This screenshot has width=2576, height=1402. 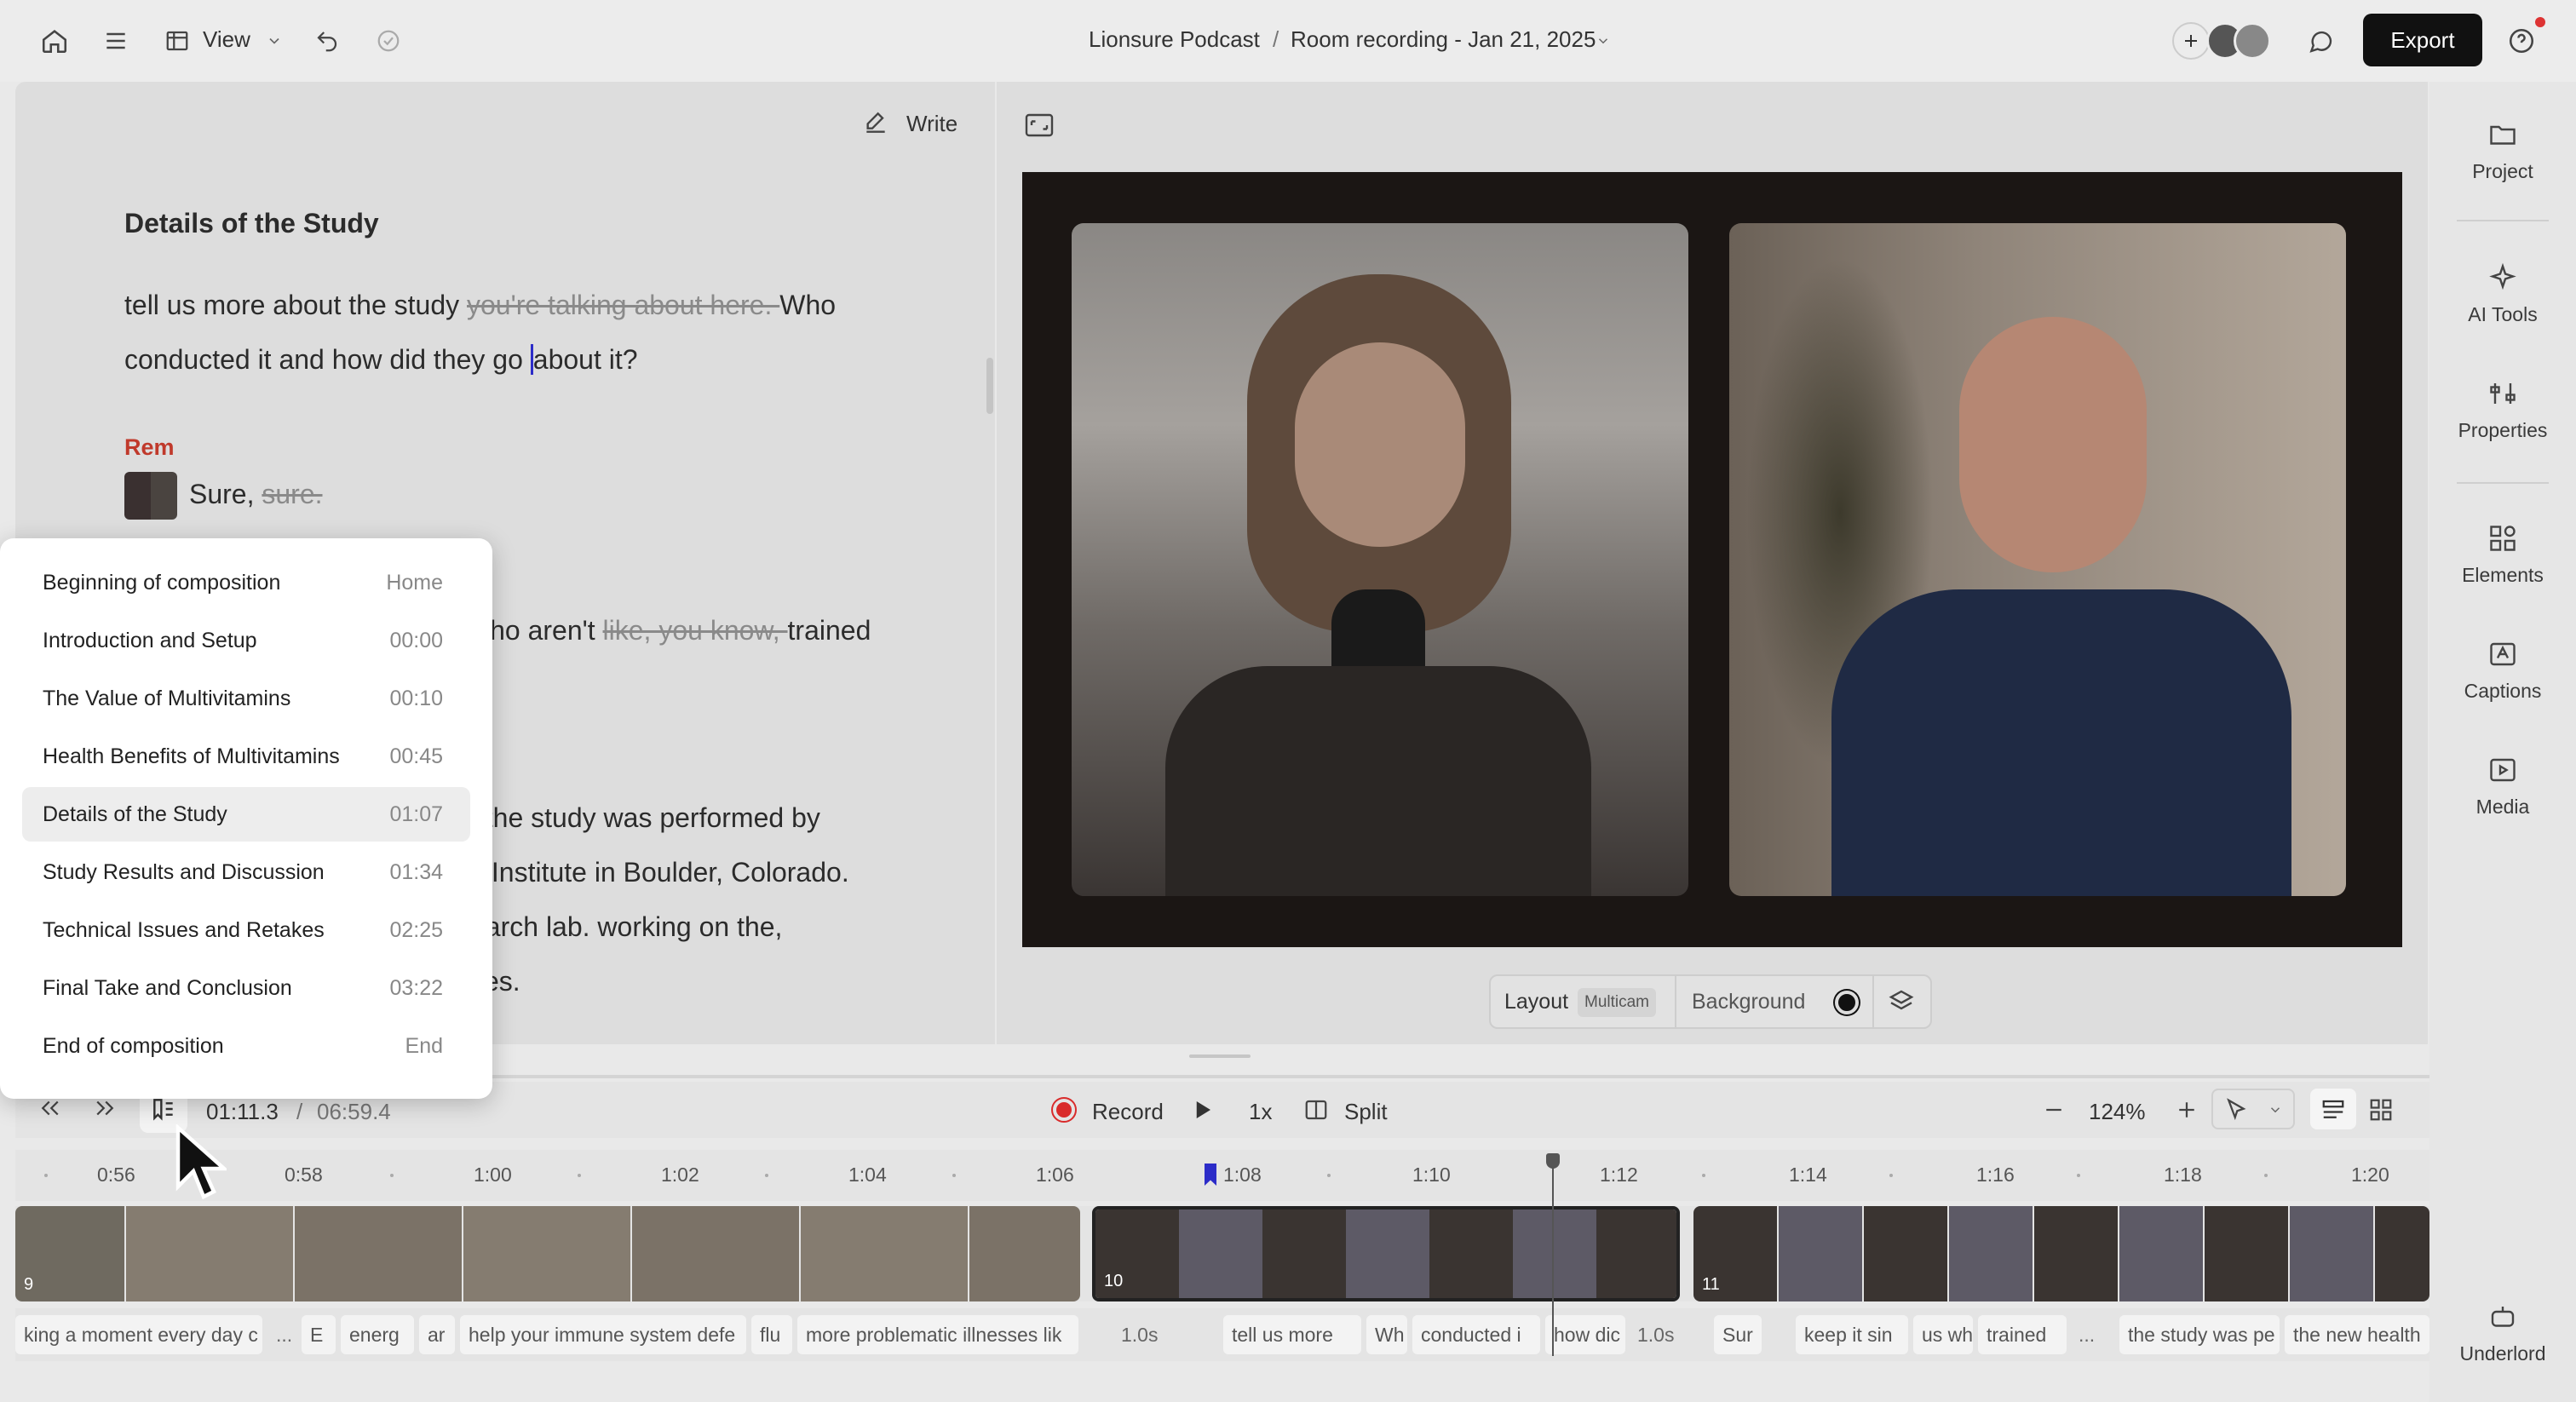 I want to click on layout-value-badge: Multicam, so click(x=1618, y=1002).